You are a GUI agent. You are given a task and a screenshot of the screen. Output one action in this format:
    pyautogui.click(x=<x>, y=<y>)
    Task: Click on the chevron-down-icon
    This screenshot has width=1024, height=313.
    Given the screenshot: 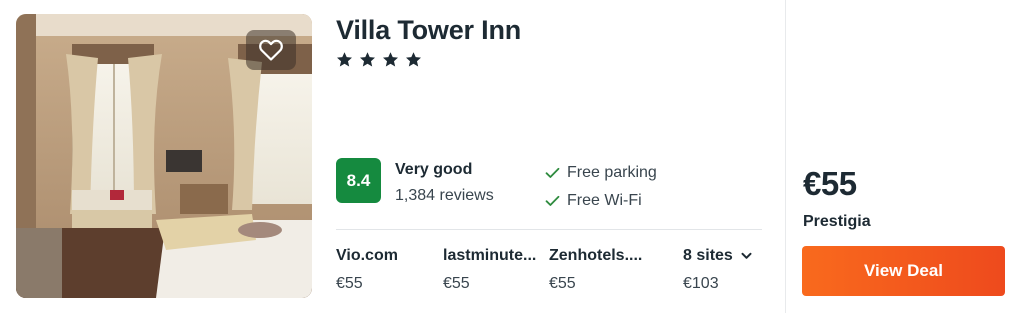 What is the action you would take?
    pyautogui.click(x=746, y=255)
    